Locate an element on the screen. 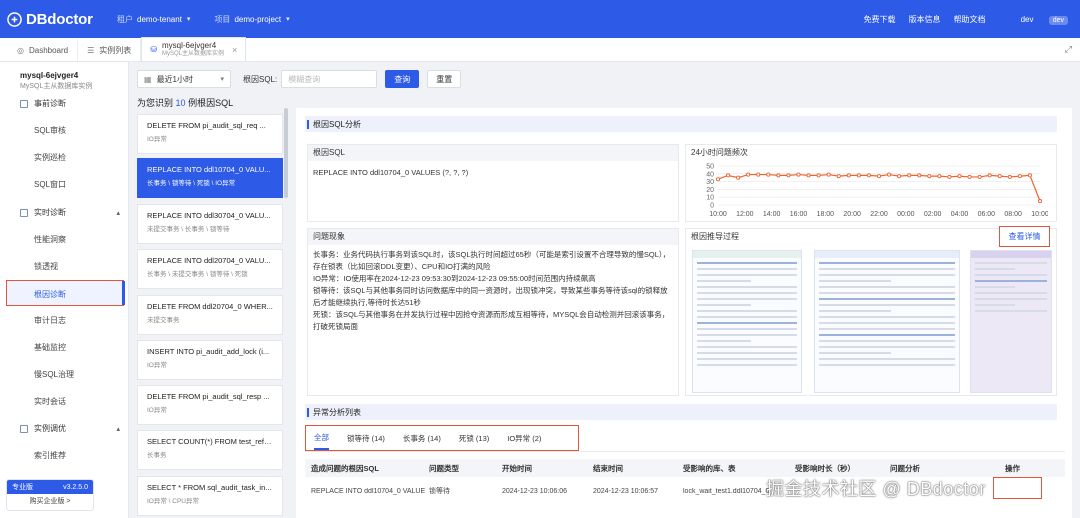  sidebar-item-root-cause: 根因诊断 is located at coordinates (65, 293).